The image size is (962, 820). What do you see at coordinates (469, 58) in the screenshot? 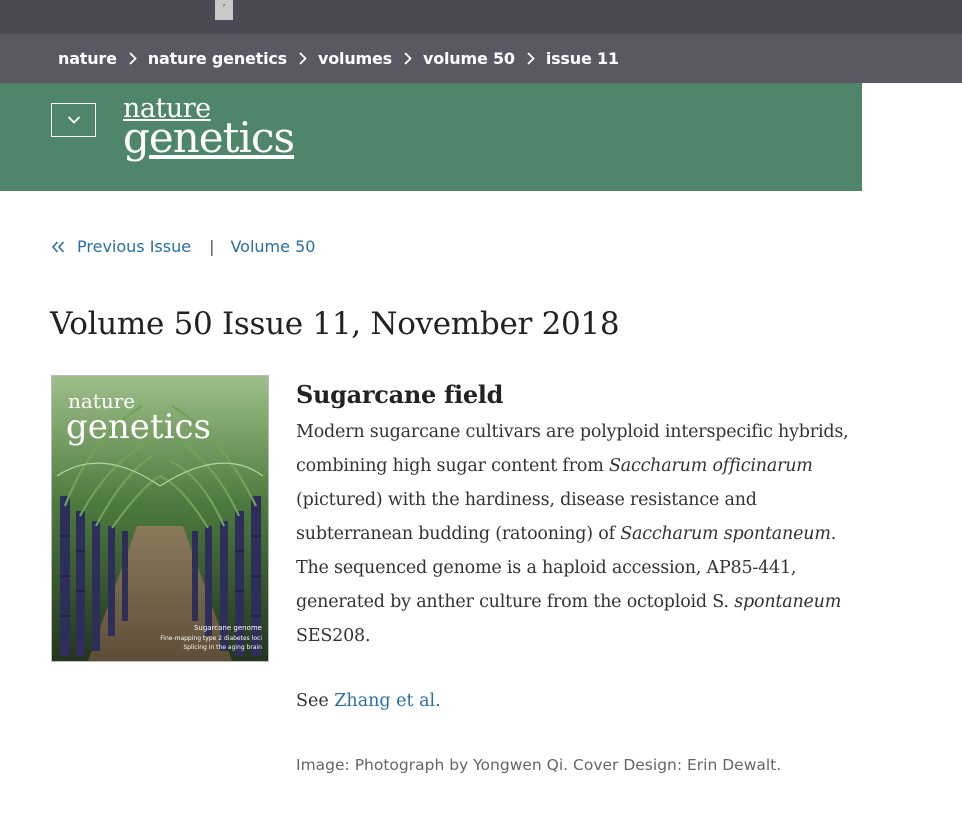
I see `breadcrumb-item-volume-50: volume 50` at bounding box center [469, 58].